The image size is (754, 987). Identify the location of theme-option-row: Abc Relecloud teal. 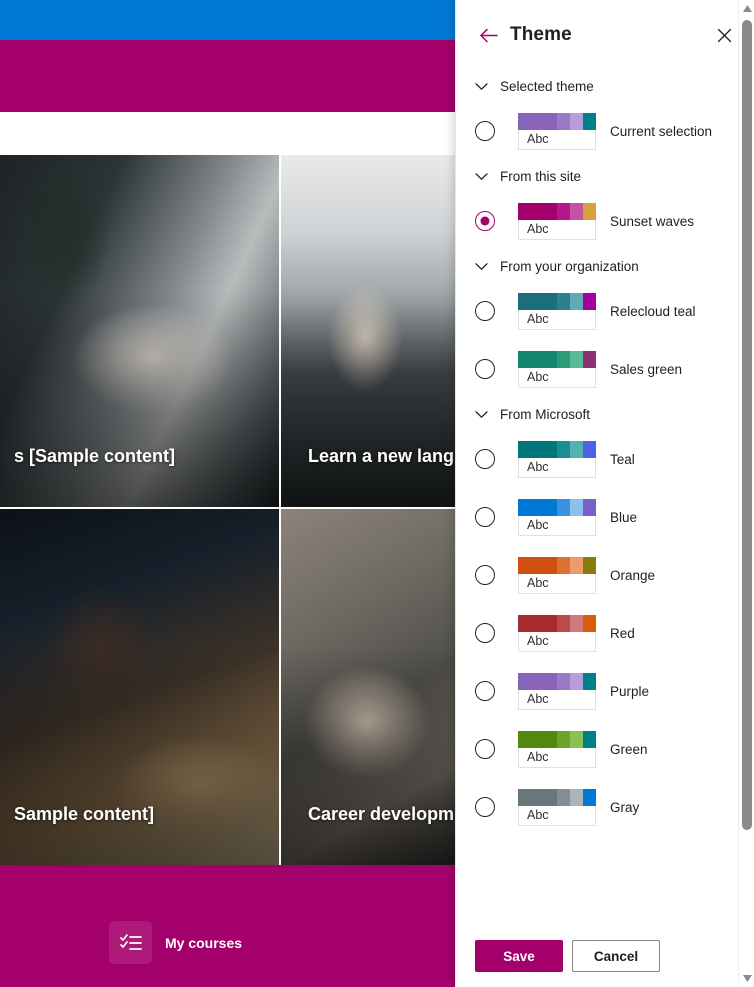
(597, 311).